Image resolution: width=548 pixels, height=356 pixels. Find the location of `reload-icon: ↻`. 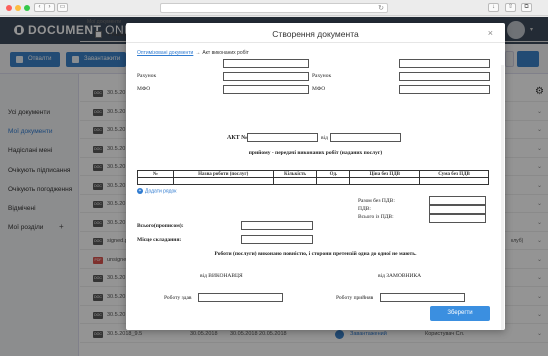

reload-icon: ↻ is located at coordinates (381, 8).